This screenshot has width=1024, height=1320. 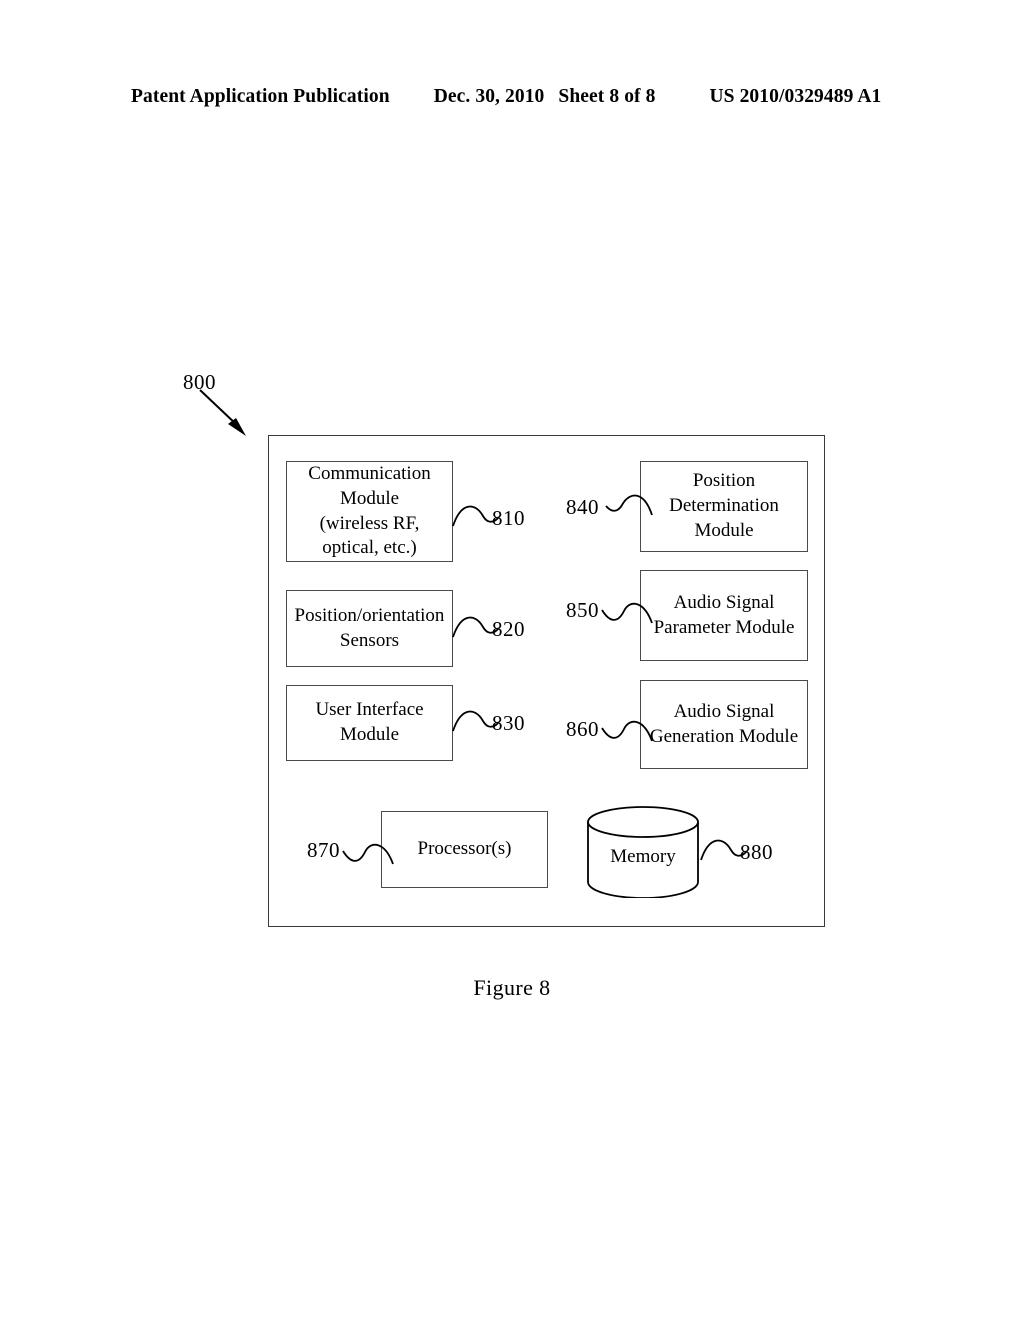 I want to click on reference-number-820: 820, so click(x=508, y=629).